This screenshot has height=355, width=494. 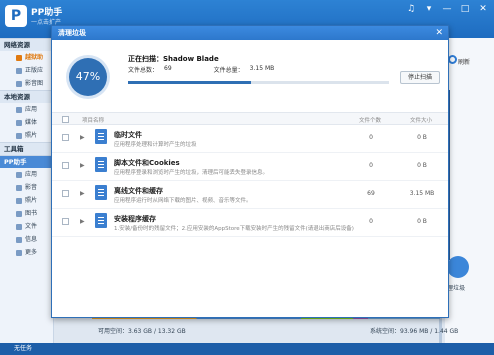 I want to click on progress-percent: 47%, so click(x=88, y=77).